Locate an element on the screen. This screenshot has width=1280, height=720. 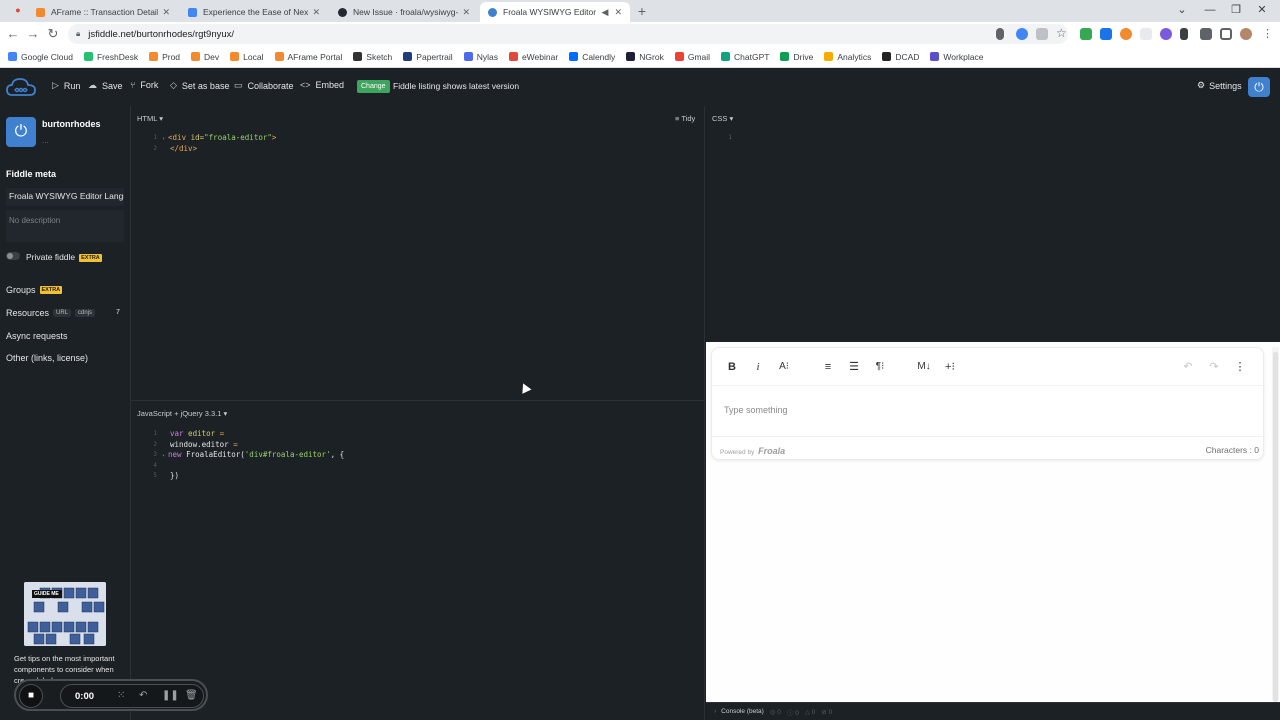
bookmark-item: NGrok is located at coordinates (645, 57).